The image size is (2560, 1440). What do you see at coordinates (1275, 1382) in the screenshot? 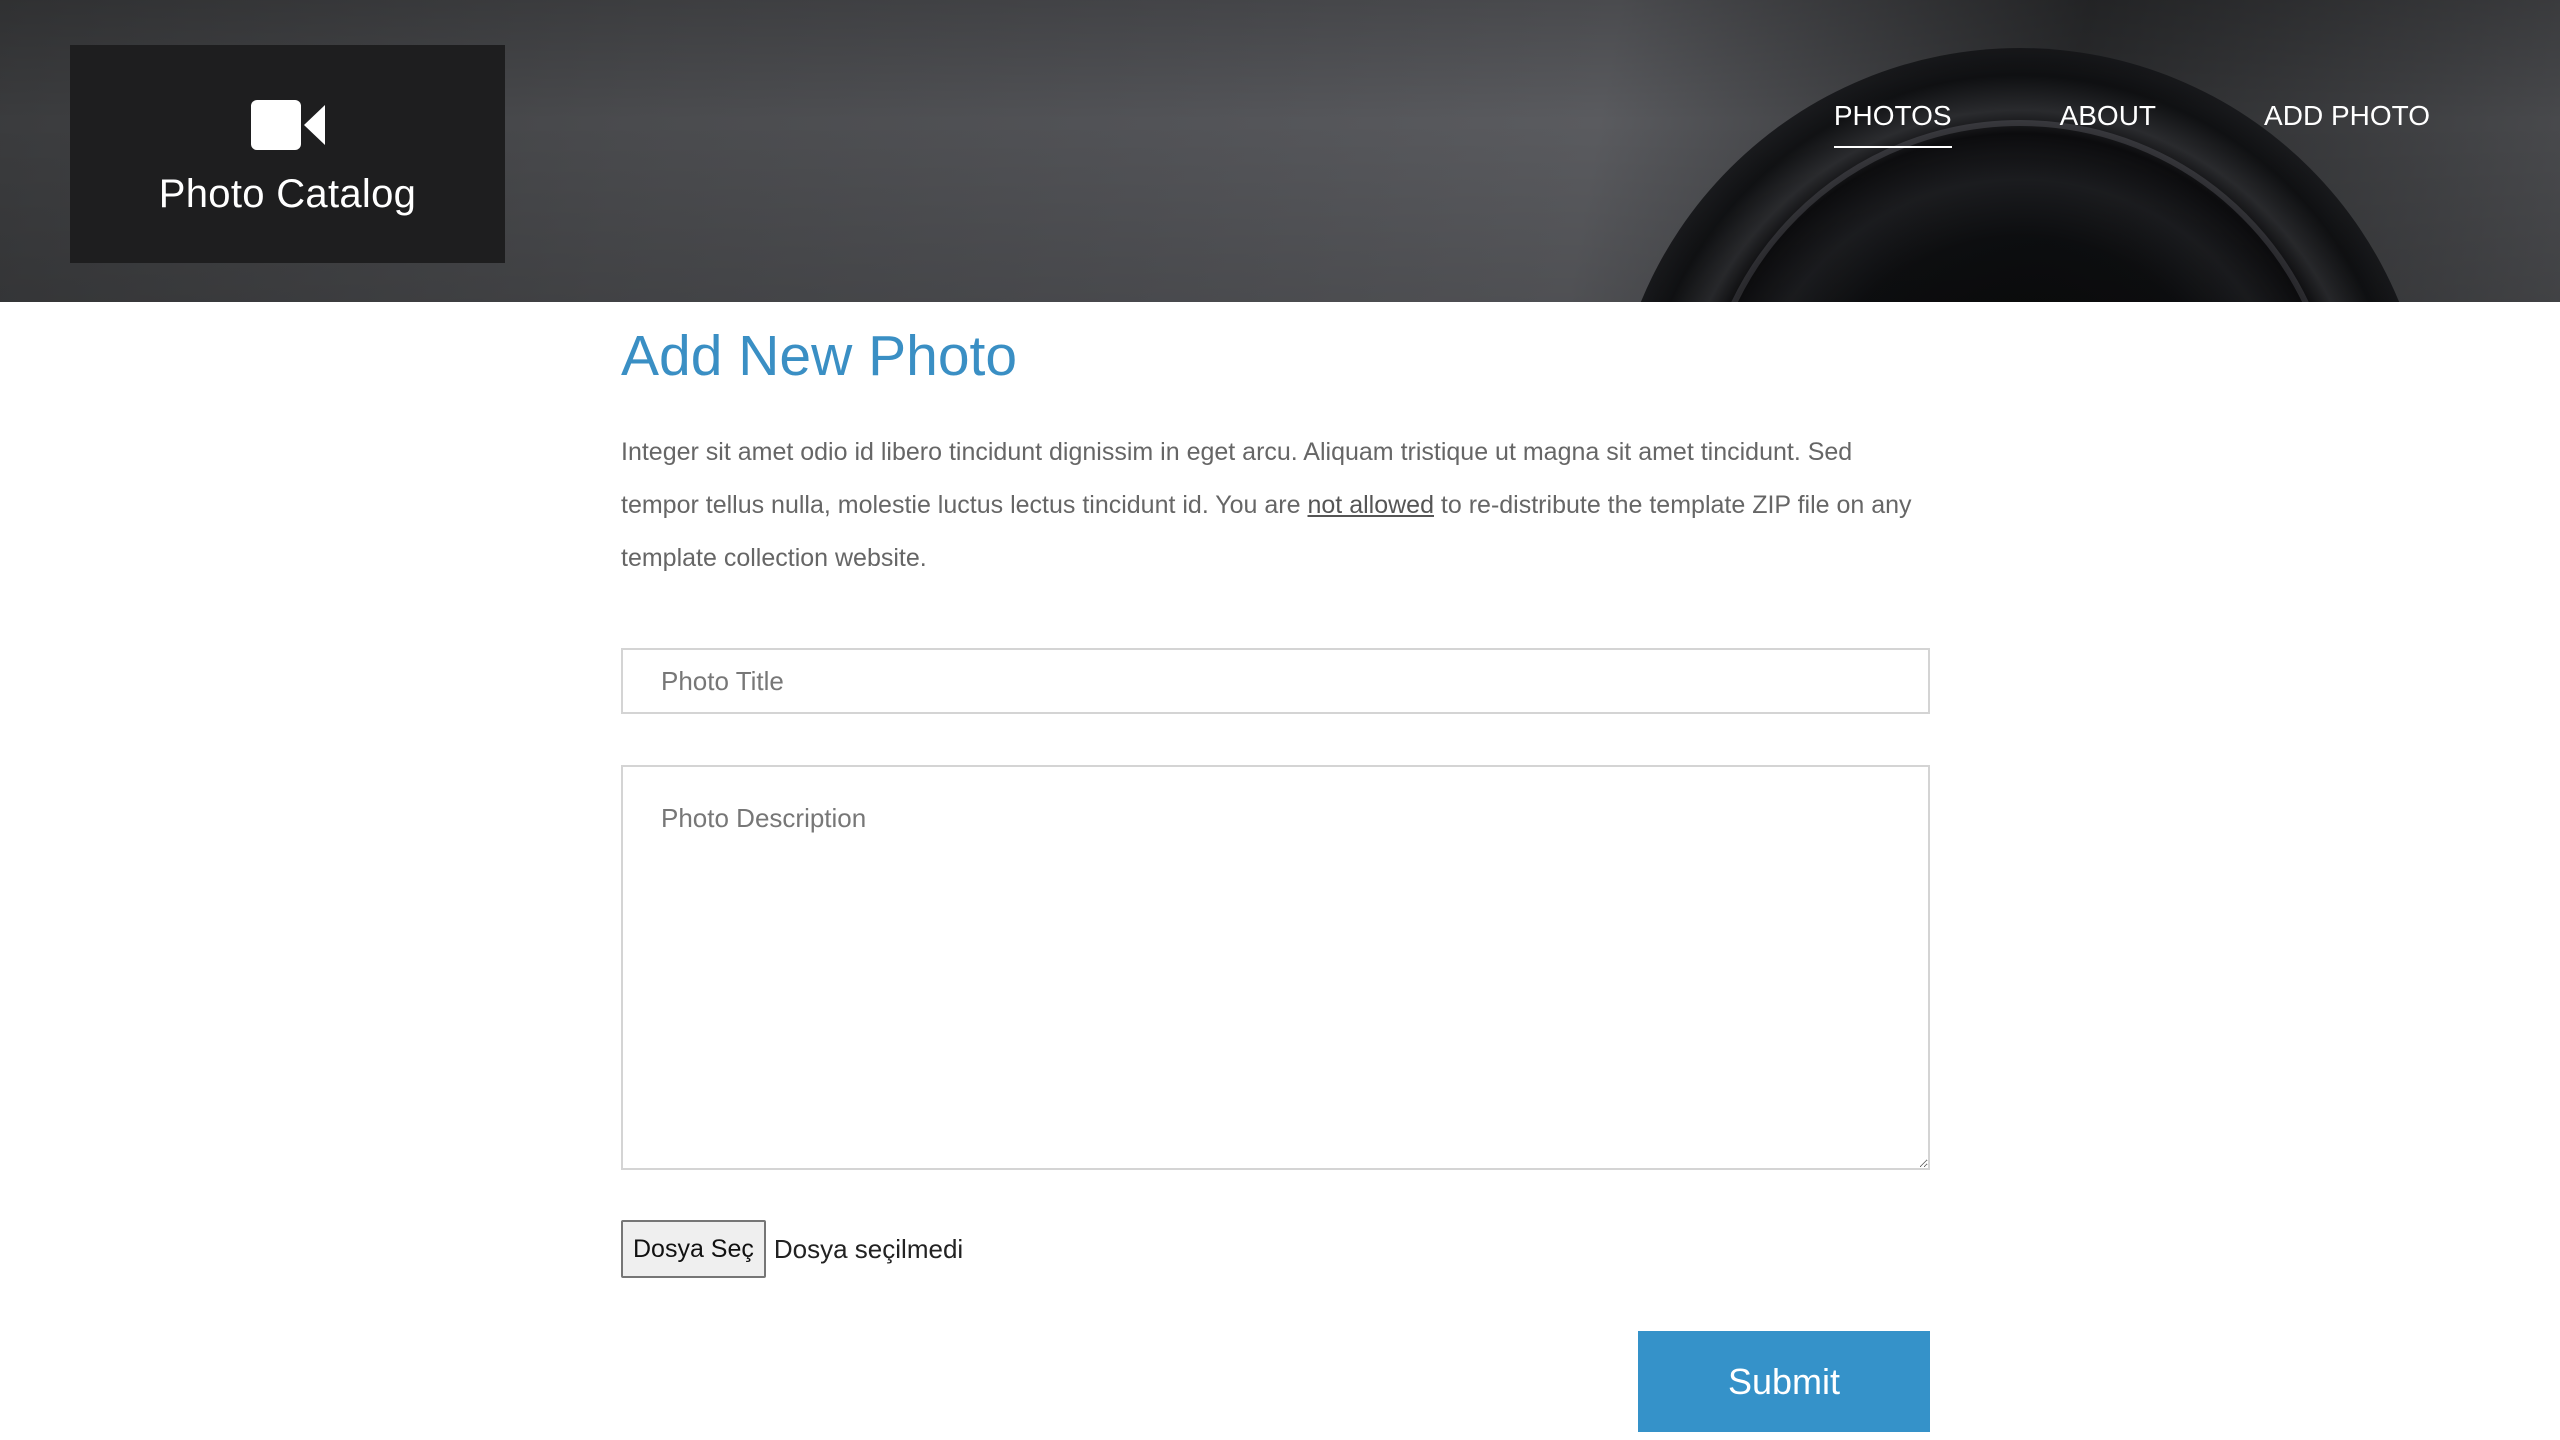
I see `submit-row: Submit` at bounding box center [1275, 1382].